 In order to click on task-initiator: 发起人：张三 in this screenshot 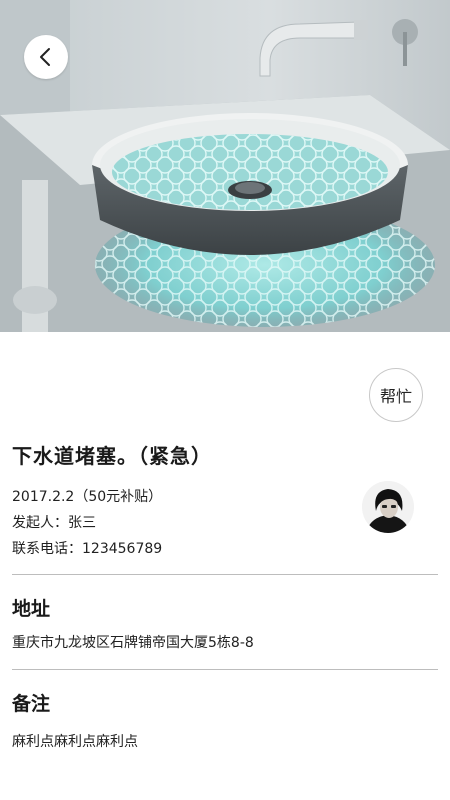, I will do `click(54, 523)`.